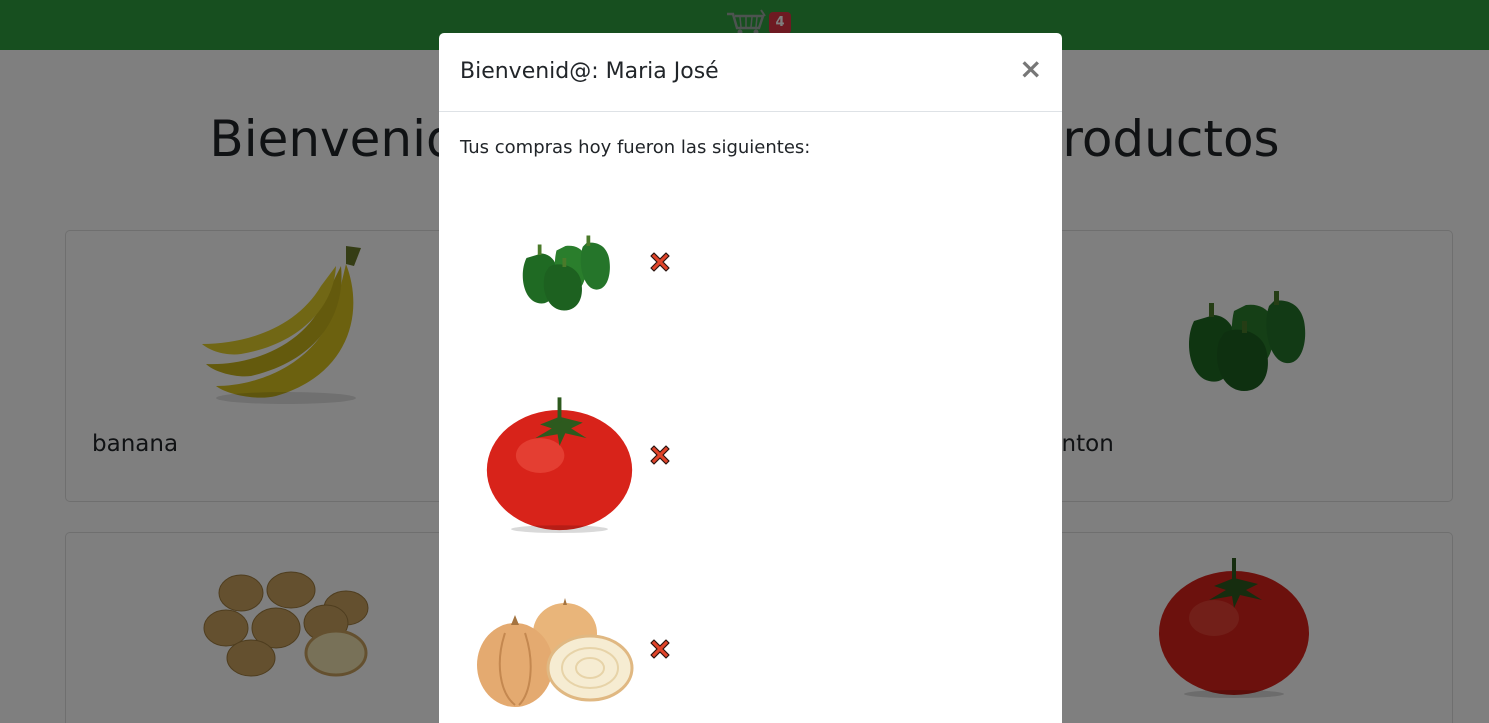  I want to click on green-pepper-icon, so click(564, 273).